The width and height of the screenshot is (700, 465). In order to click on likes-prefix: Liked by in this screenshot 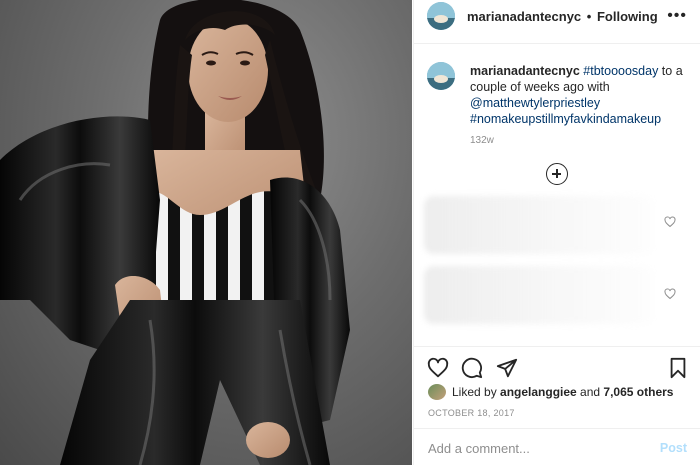, I will do `click(476, 392)`.